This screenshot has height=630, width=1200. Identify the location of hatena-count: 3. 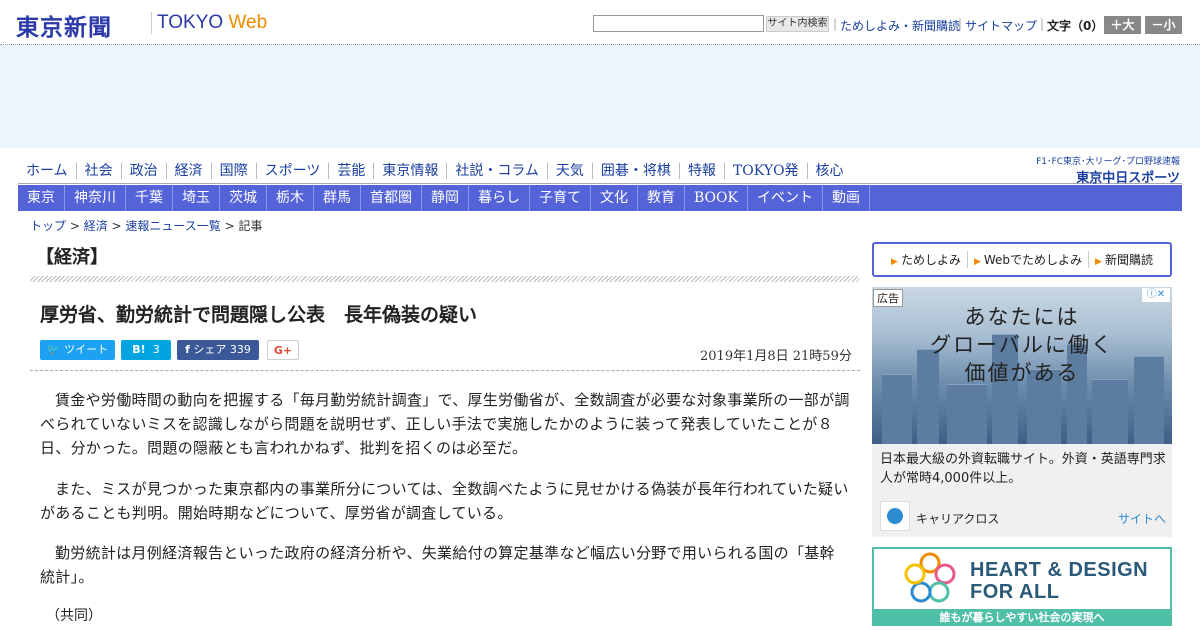
(156, 349).